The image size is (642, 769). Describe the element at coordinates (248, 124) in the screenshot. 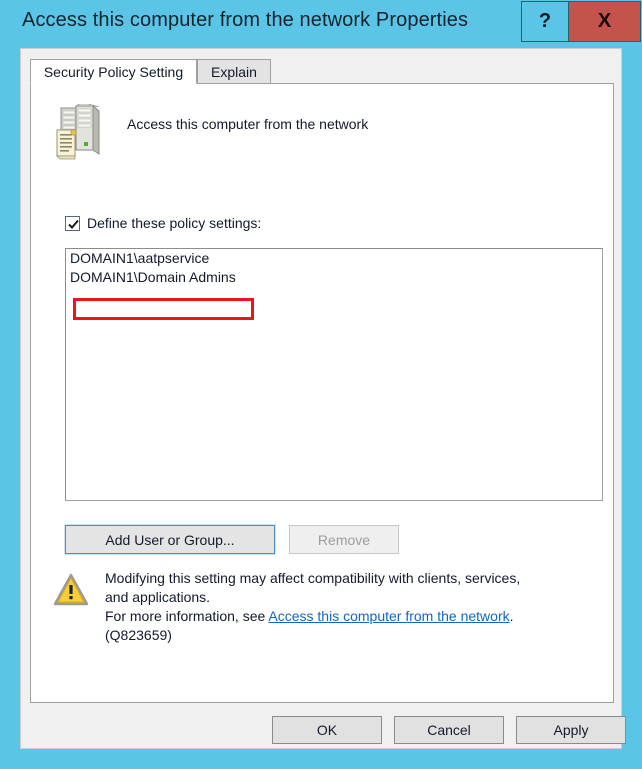

I see `policy-name: Access this computer from the network` at that location.